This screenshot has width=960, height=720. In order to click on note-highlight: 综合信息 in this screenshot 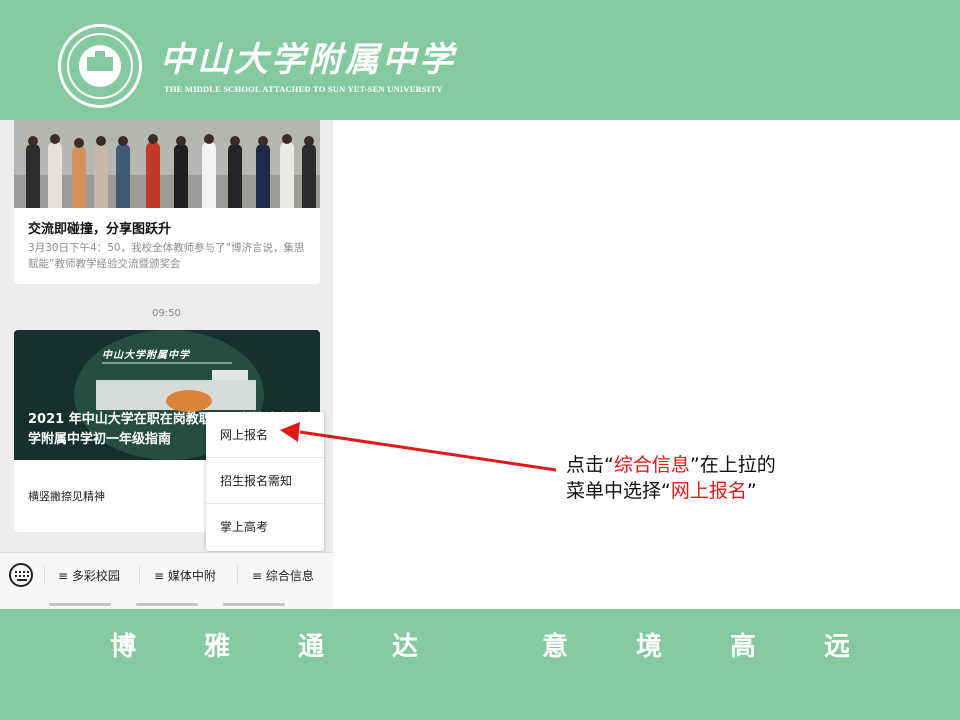, I will do `click(651, 465)`.